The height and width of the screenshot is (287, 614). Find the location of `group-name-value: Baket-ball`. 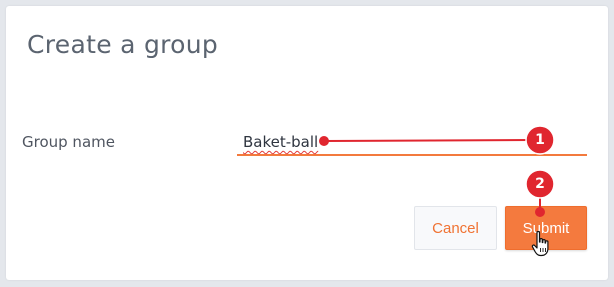

group-name-value: Baket-ball is located at coordinates (281, 142).